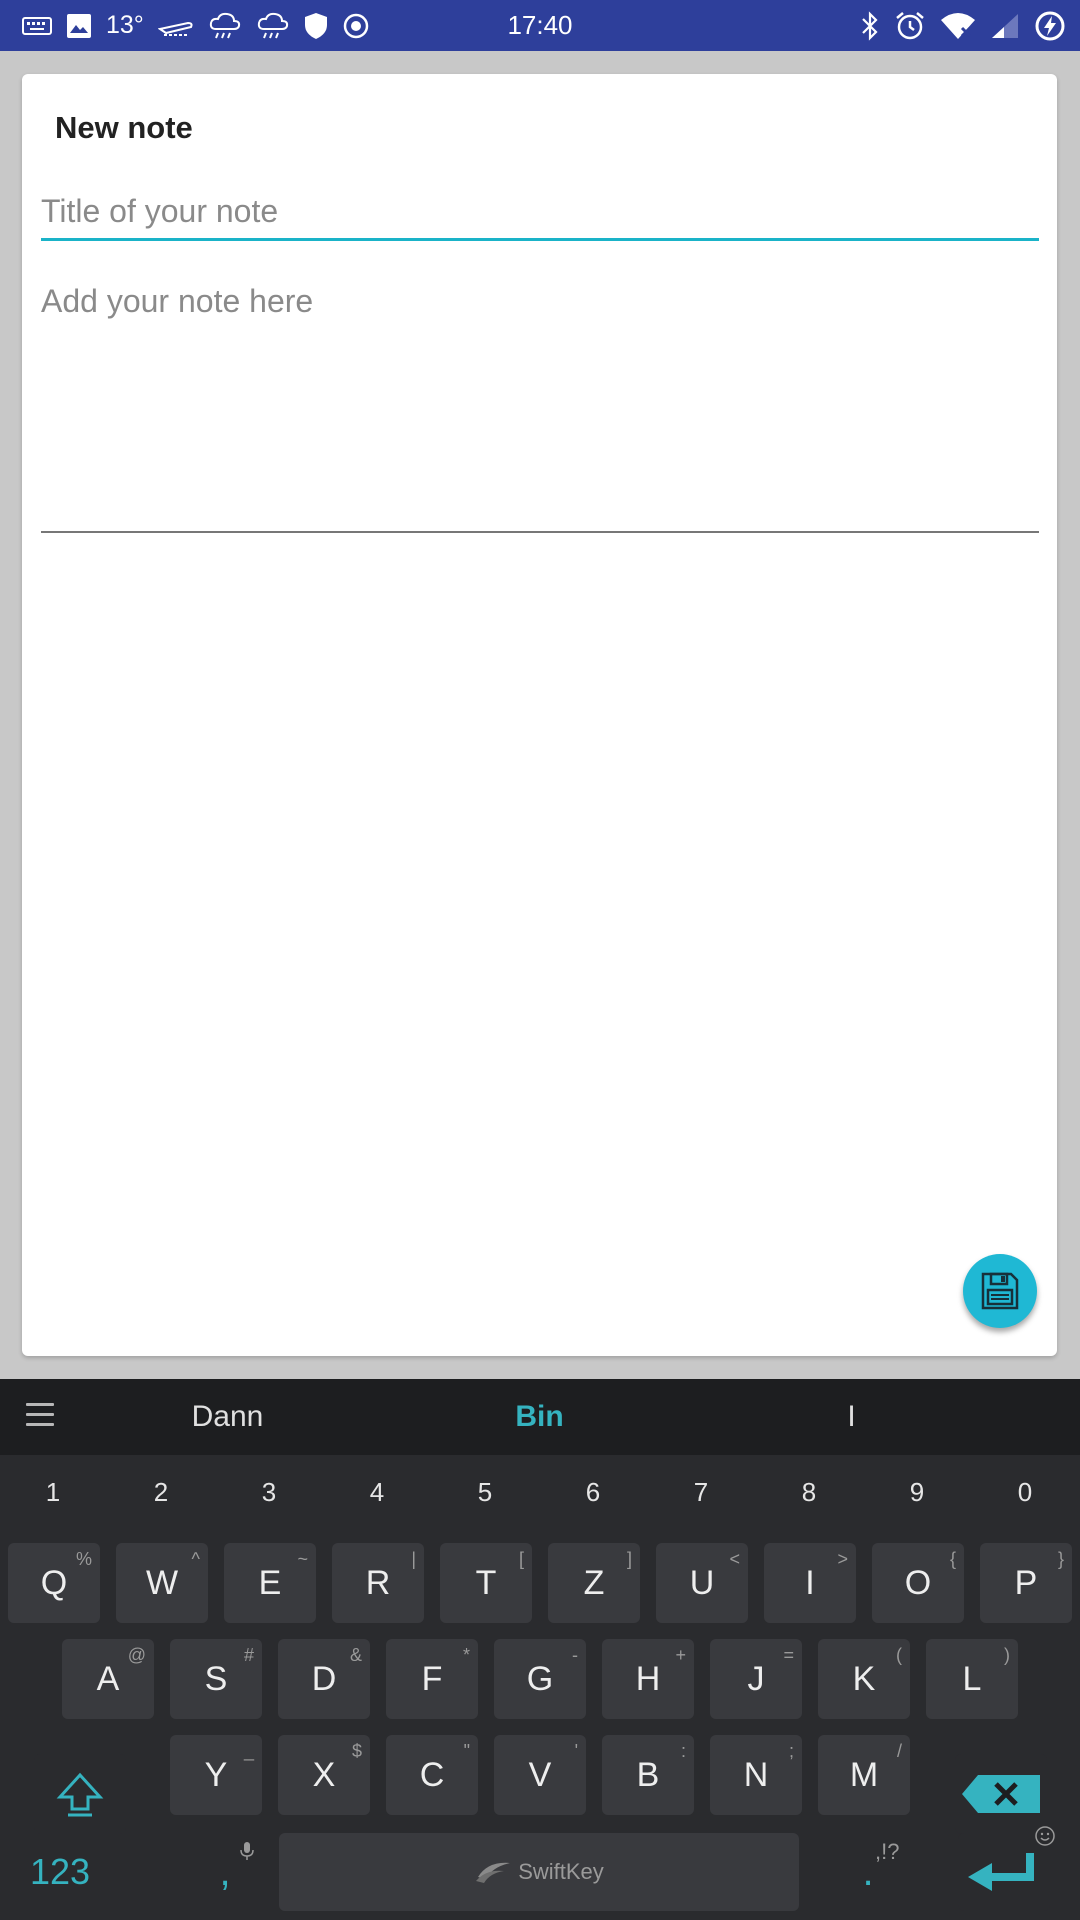 The height and width of the screenshot is (1920, 1080). What do you see at coordinates (136, 1655) in the screenshot?
I see `key-alt-label: @` at bounding box center [136, 1655].